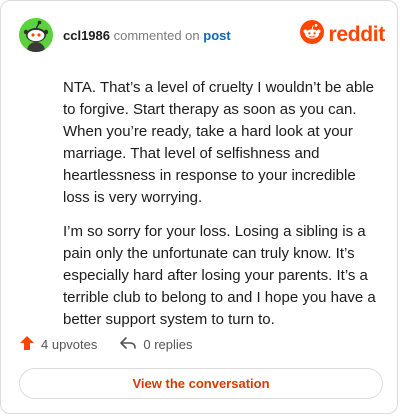 The height and width of the screenshot is (416, 400). Describe the element at coordinates (30, 344) in the screenshot. I see `upvote-arrow-icon` at that location.